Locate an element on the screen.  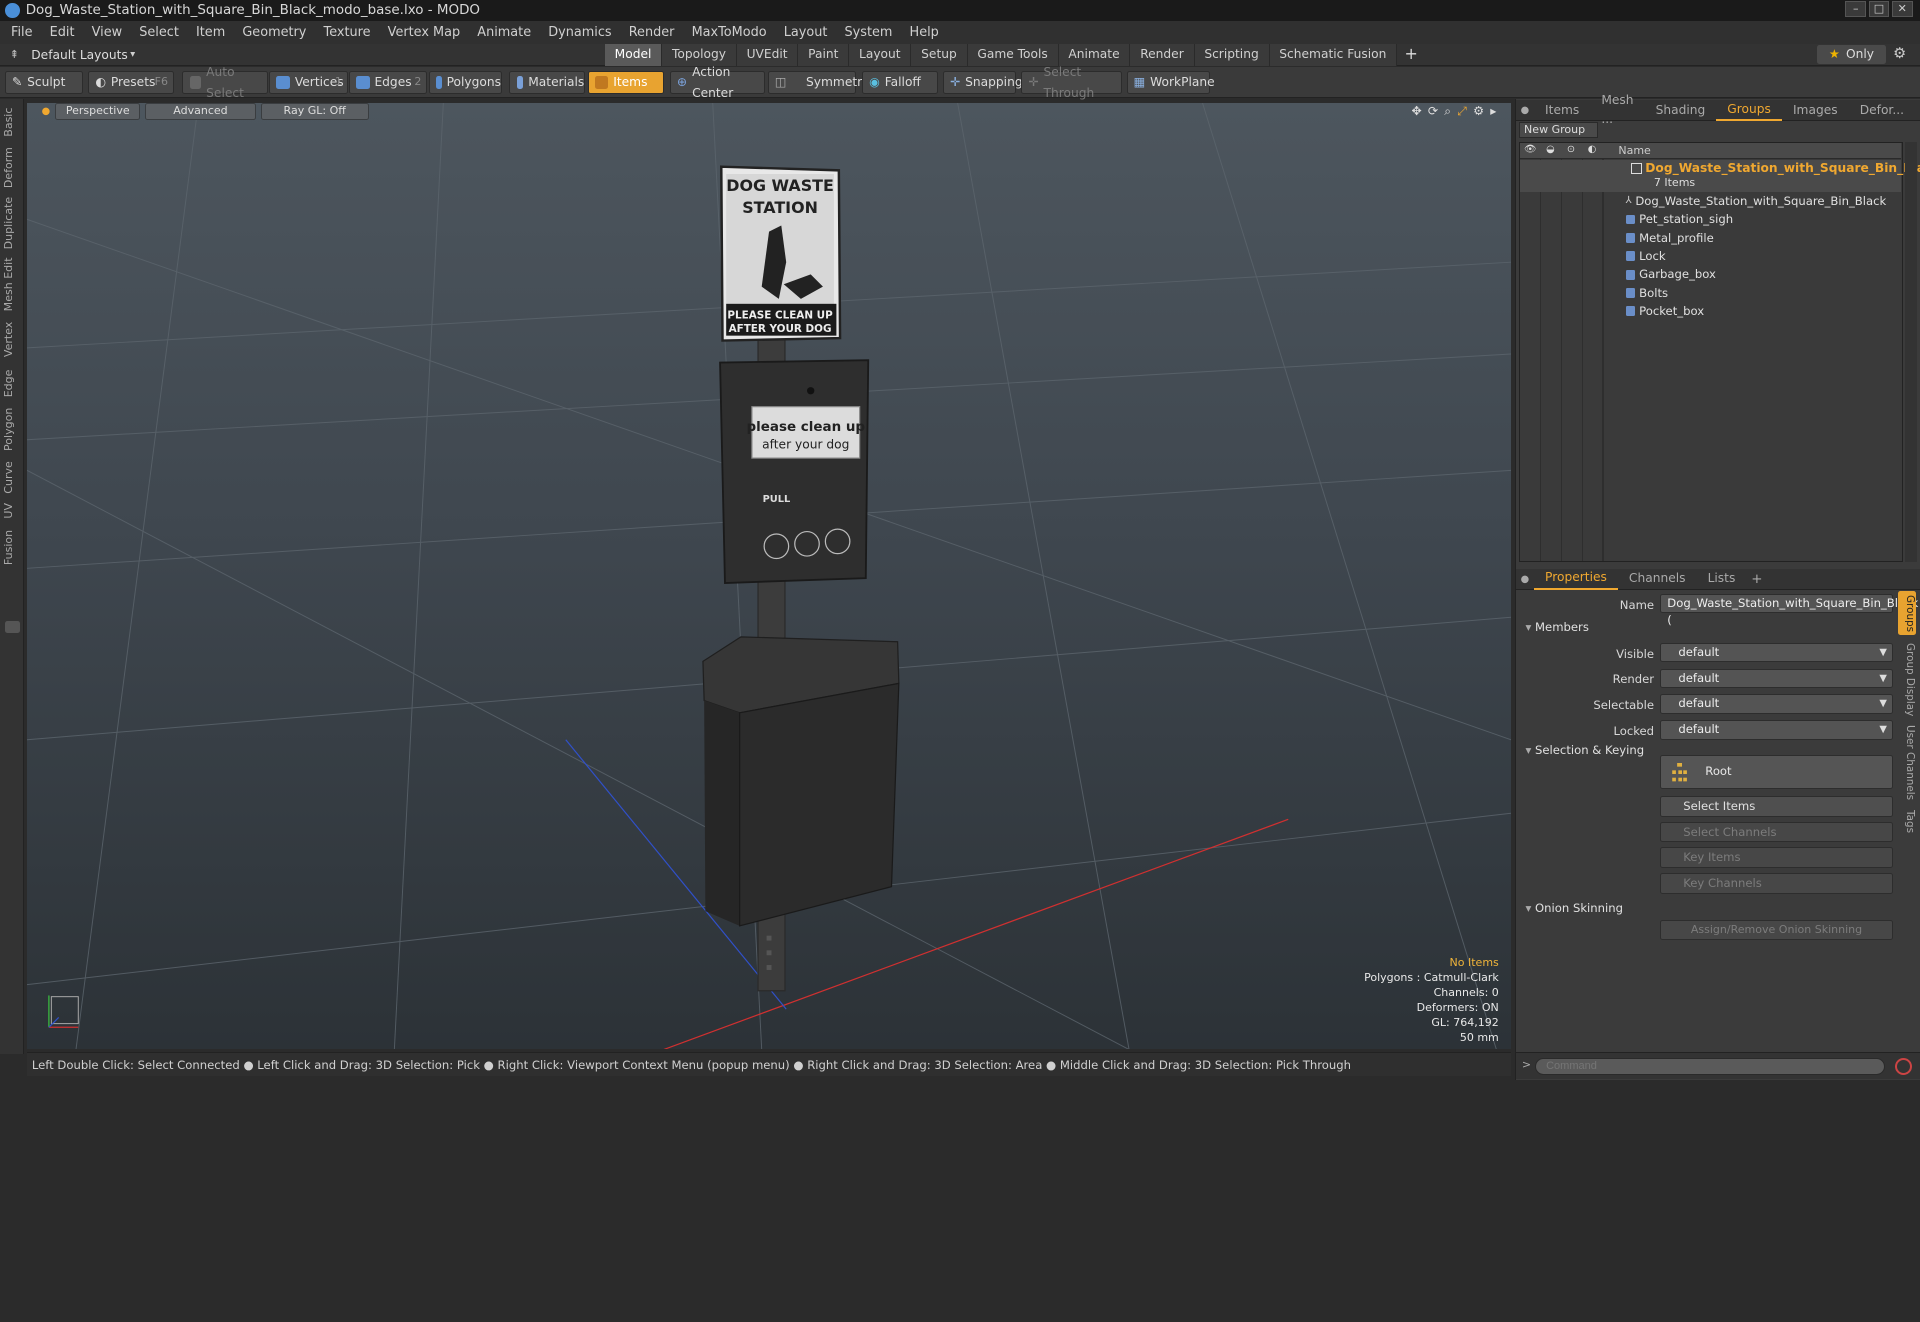
expand-arrow-icon: ▸ is located at coordinates (1493, 111).